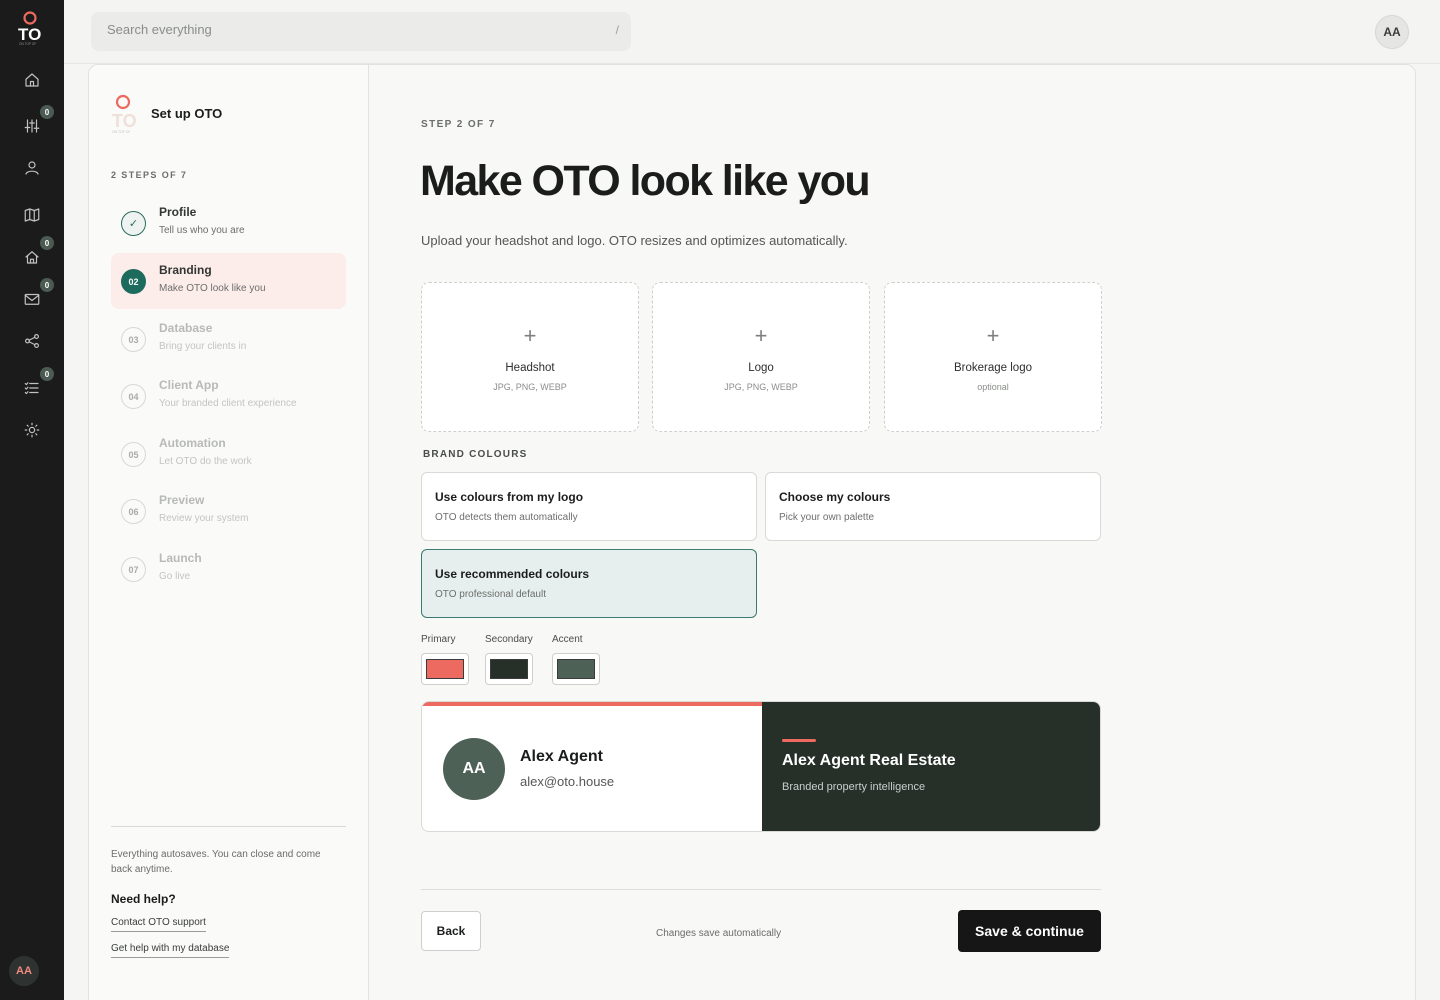 This screenshot has height=1000, width=1440. Describe the element at coordinates (347, 29) in the screenshot. I see `search-input` at that location.